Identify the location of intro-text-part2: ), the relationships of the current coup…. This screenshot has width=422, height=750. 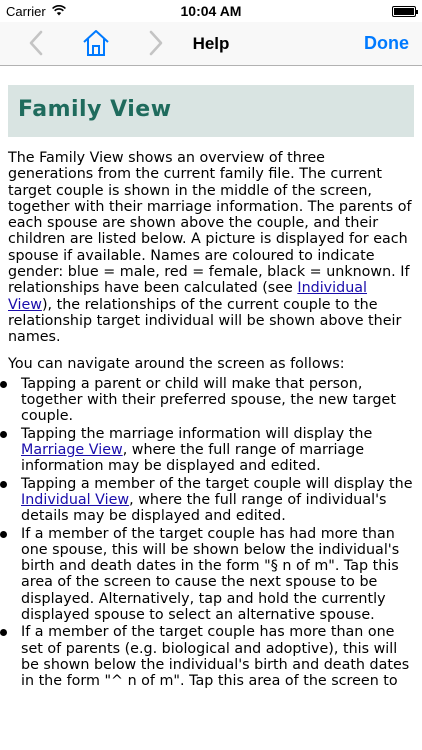
(205, 321).